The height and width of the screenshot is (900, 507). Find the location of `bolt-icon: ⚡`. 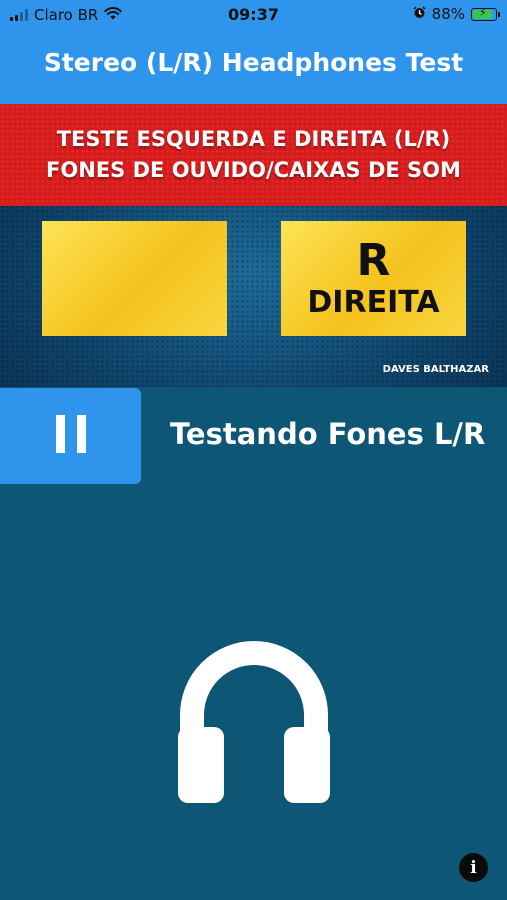

bolt-icon: ⚡ is located at coordinates (483, 12).